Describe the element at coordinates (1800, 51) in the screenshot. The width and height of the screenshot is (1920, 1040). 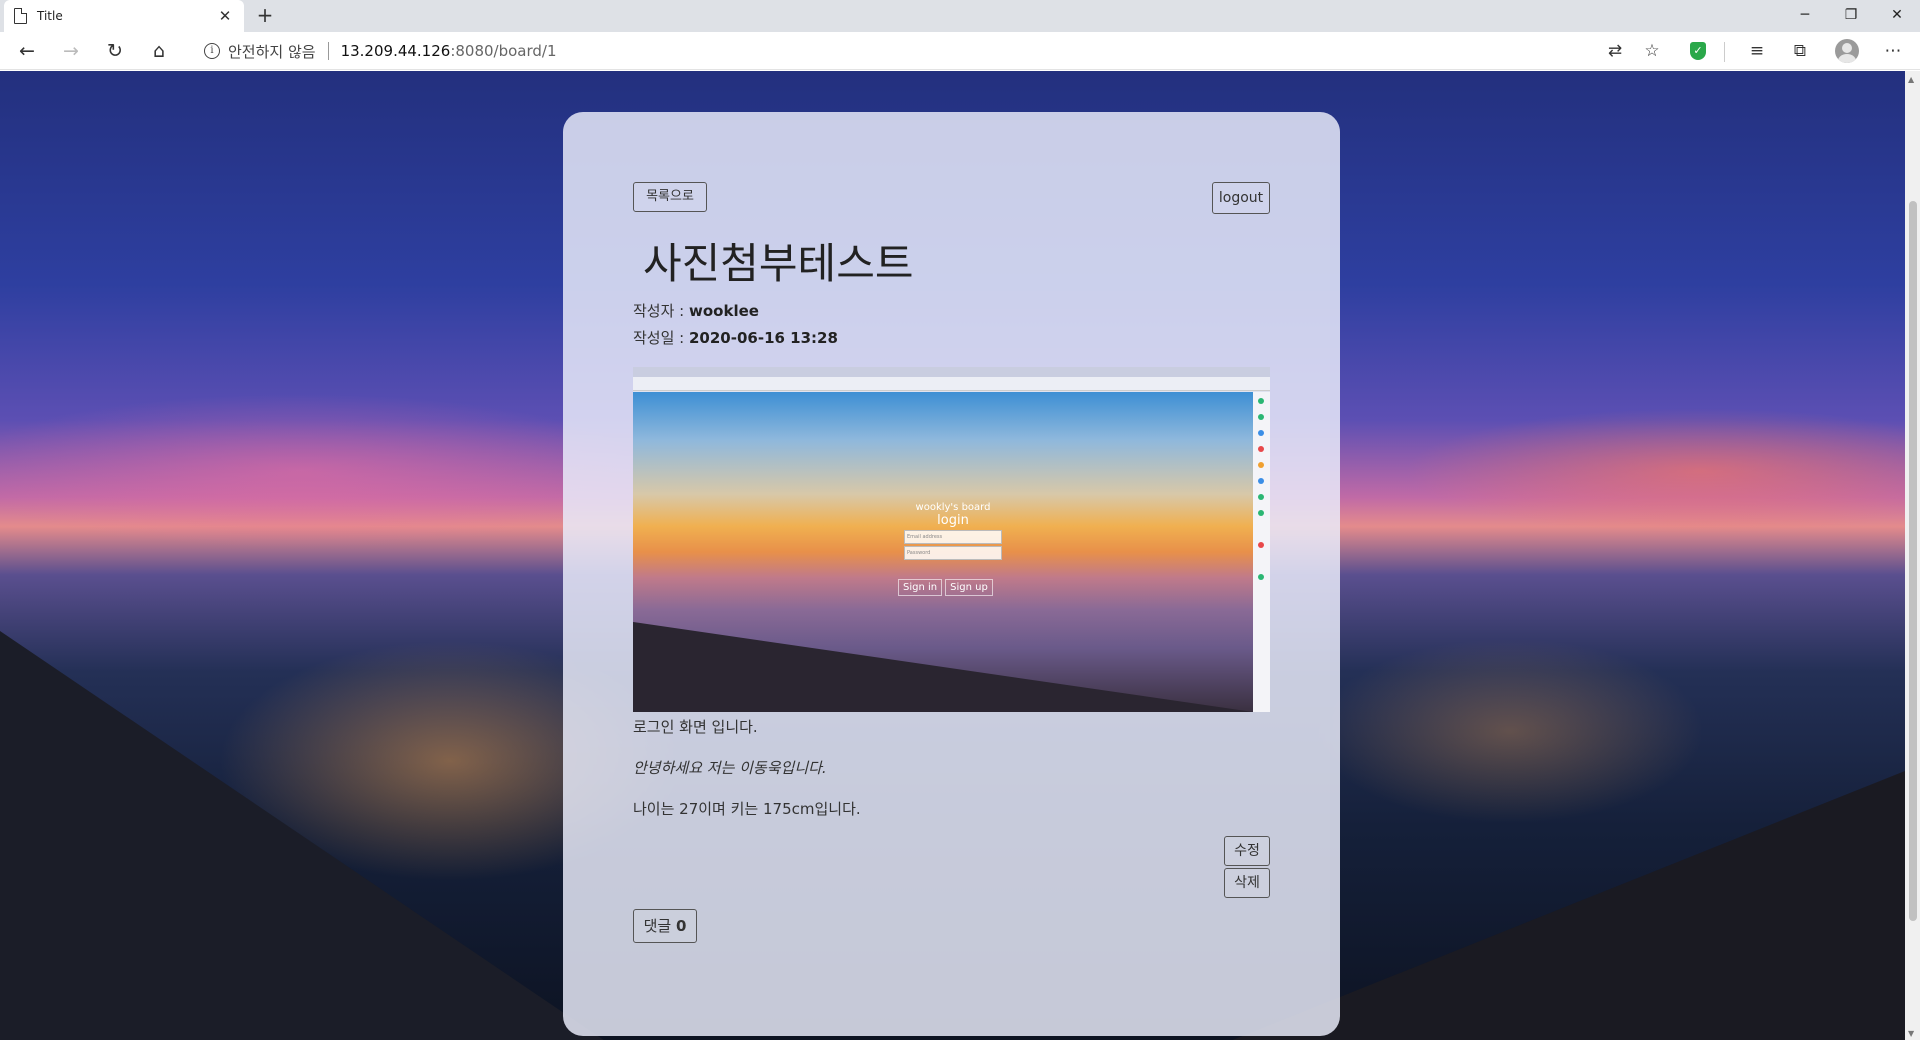
I see `collections-icon: ⧉` at that location.